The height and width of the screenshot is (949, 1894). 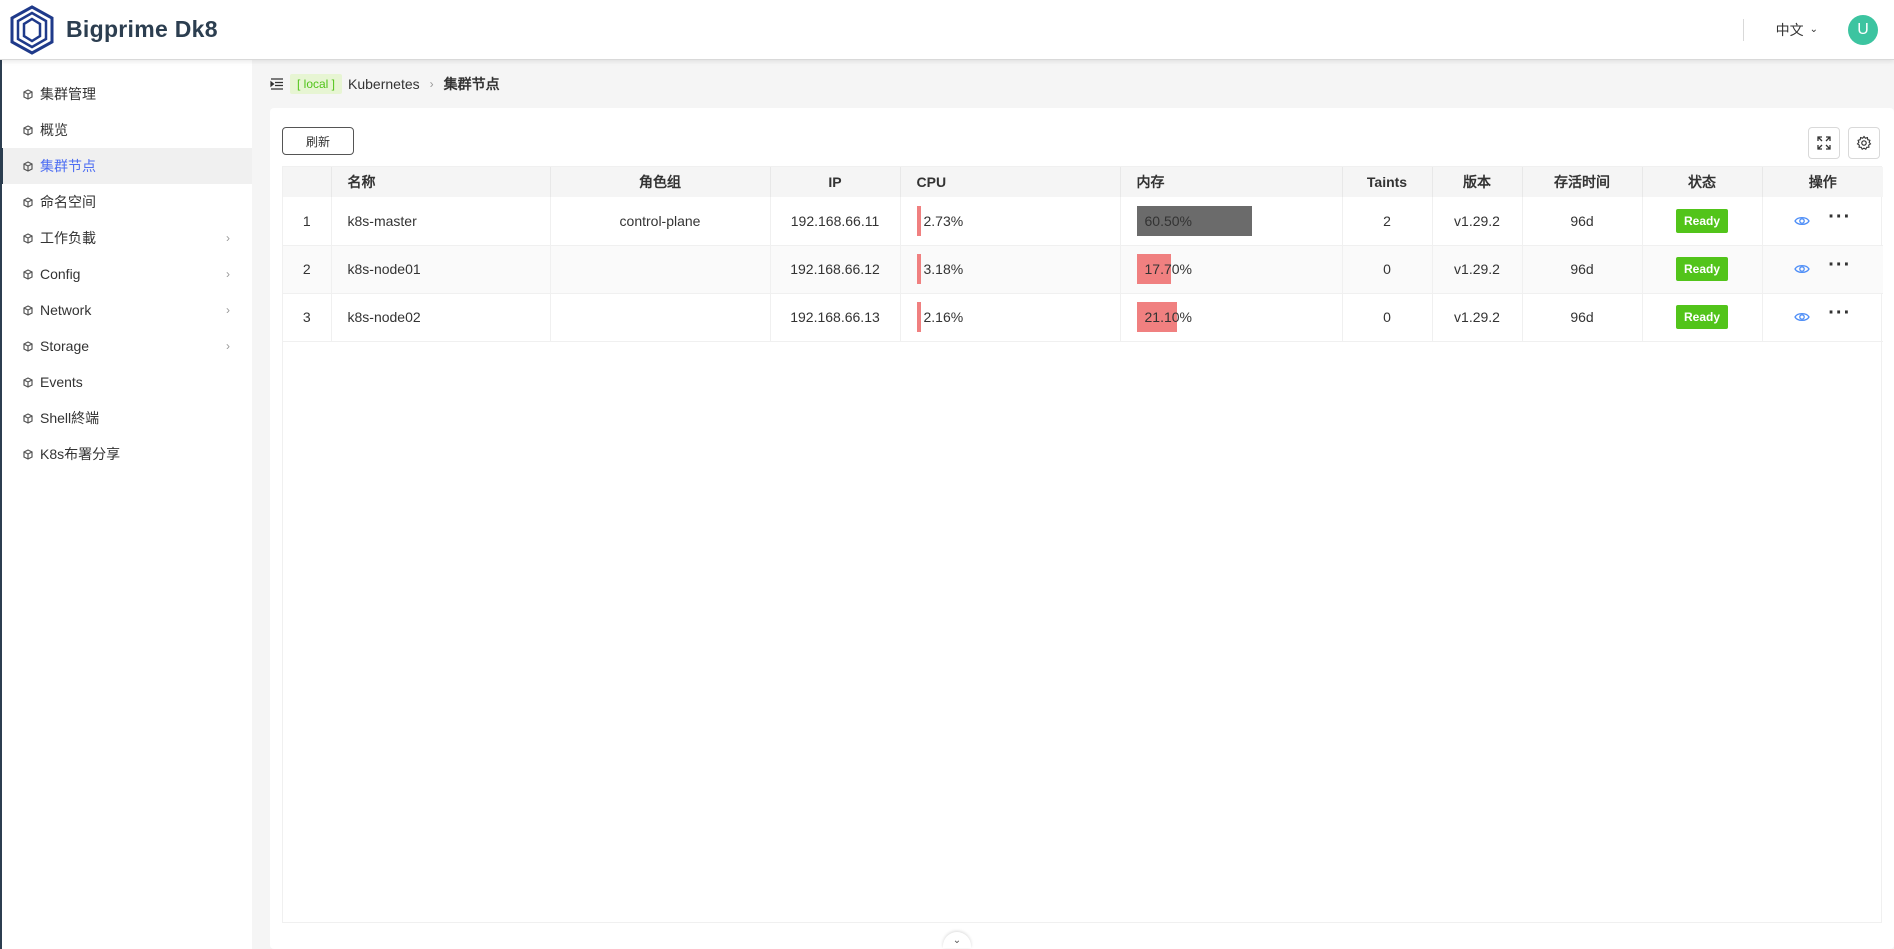 What do you see at coordinates (1477, 221) in the screenshot?
I see `node-version: v1.29.2` at bounding box center [1477, 221].